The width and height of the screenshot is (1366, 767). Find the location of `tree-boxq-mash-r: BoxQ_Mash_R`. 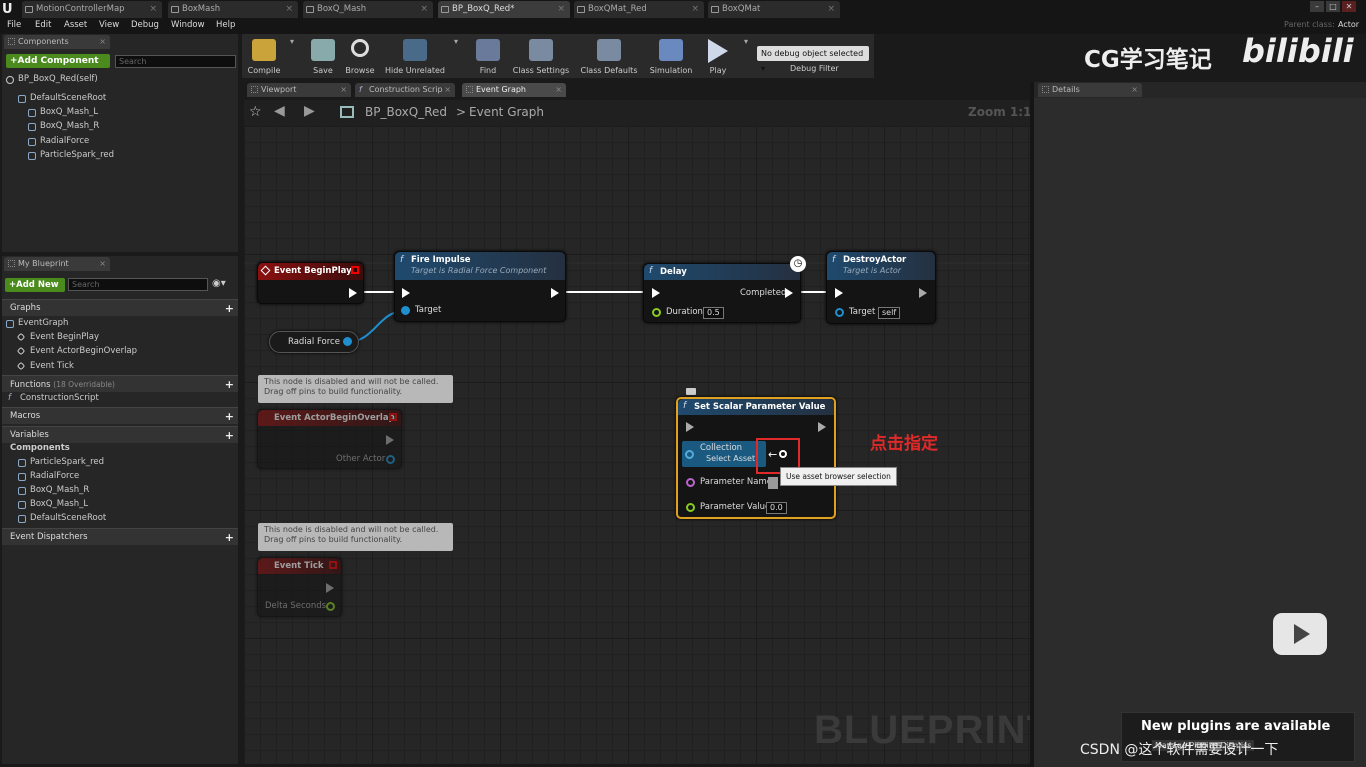

tree-boxq-mash-r: BoxQ_Mash_R is located at coordinates (63, 126).